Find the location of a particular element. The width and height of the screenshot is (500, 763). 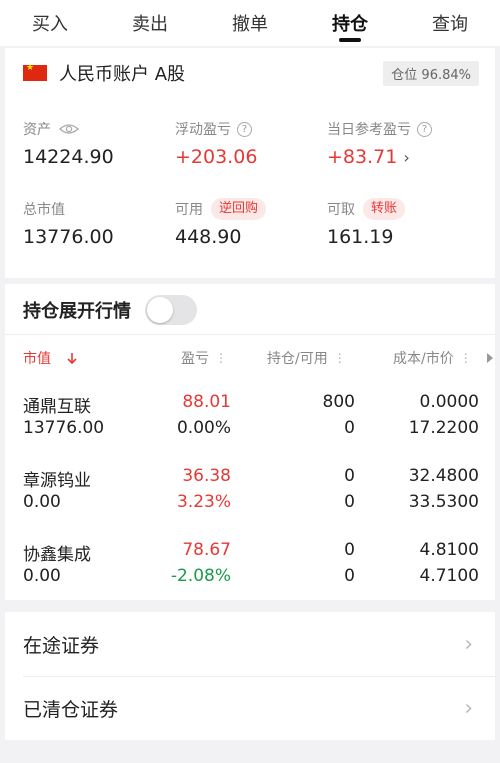

column-header-position: 持仓/可用 ⋮ is located at coordinates (306, 358).